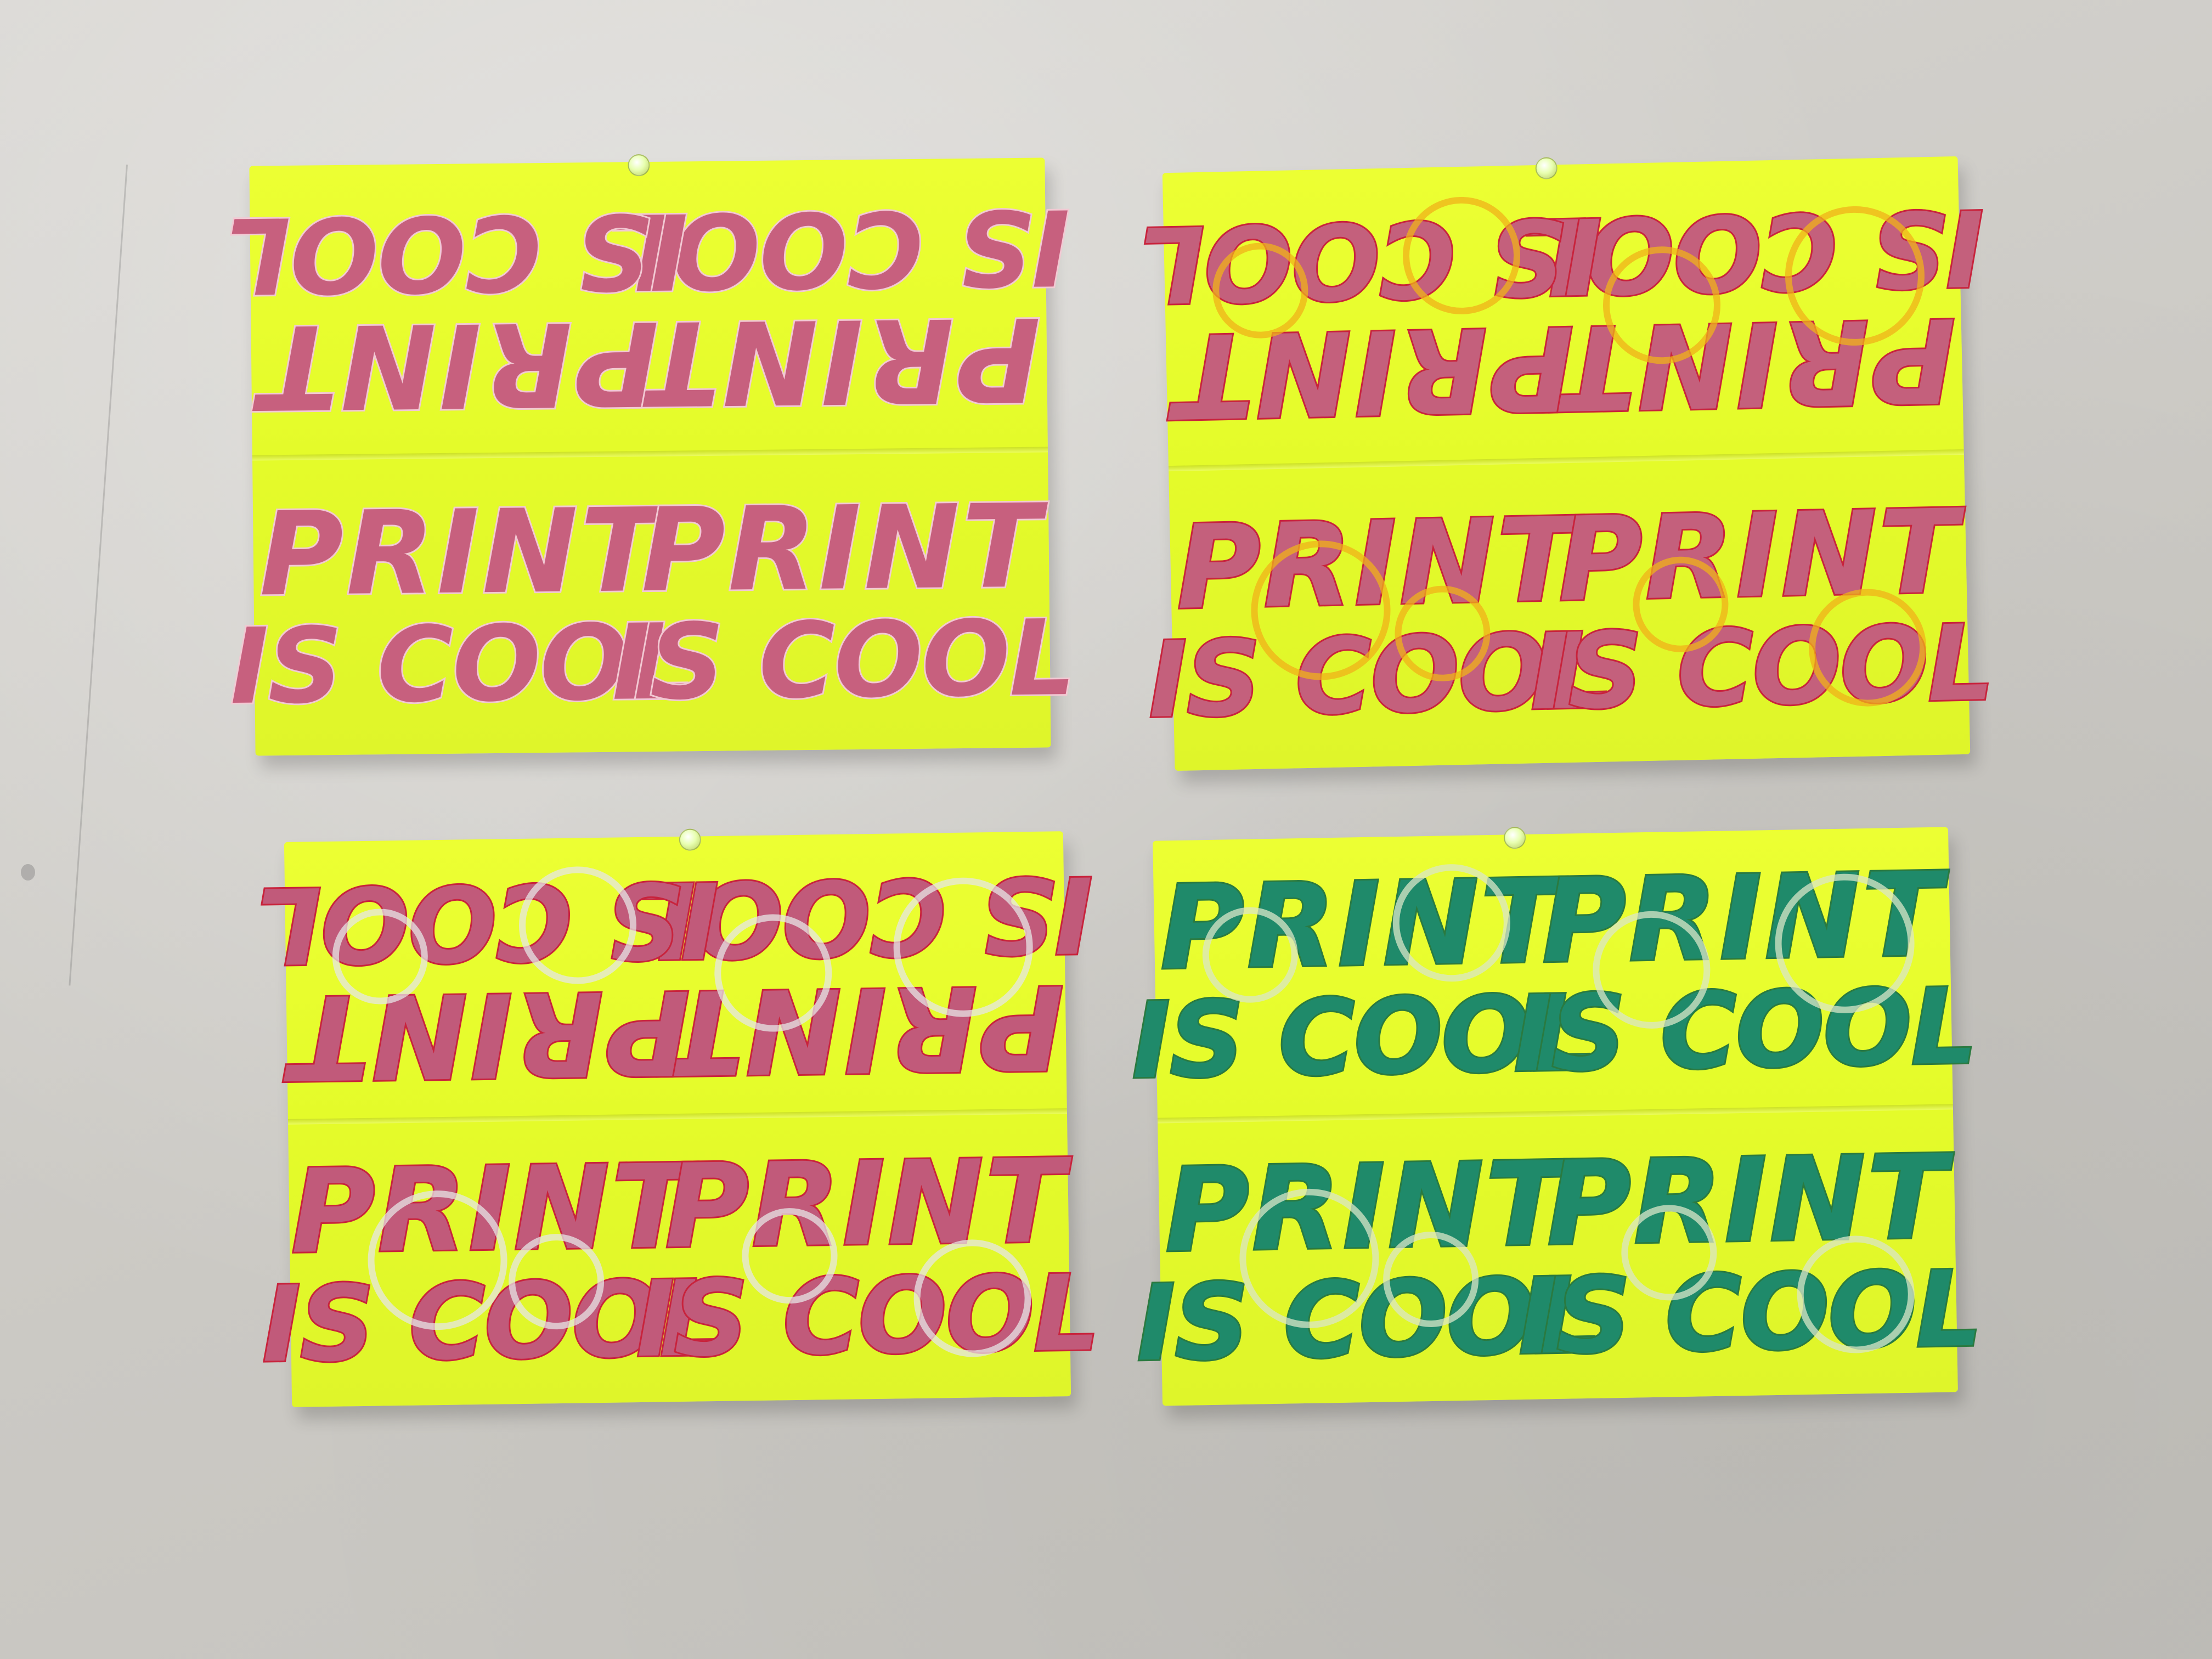 The image size is (2212, 1659). What do you see at coordinates (28, 873) in the screenshot?
I see `wall-hole` at bounding box center [28, 873].